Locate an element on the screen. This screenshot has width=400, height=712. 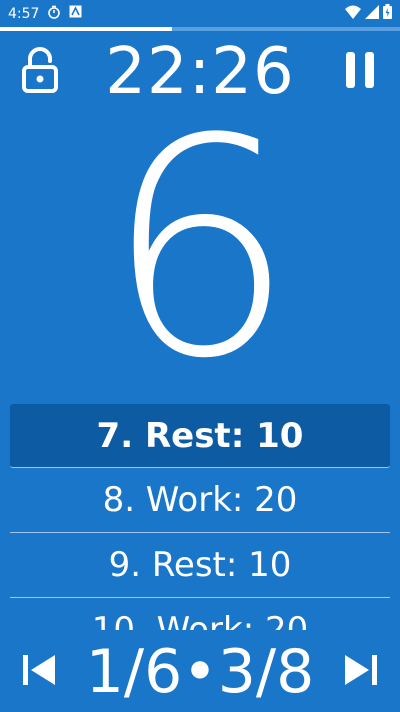
previous-interval-button is located at coordinates (40, 672).